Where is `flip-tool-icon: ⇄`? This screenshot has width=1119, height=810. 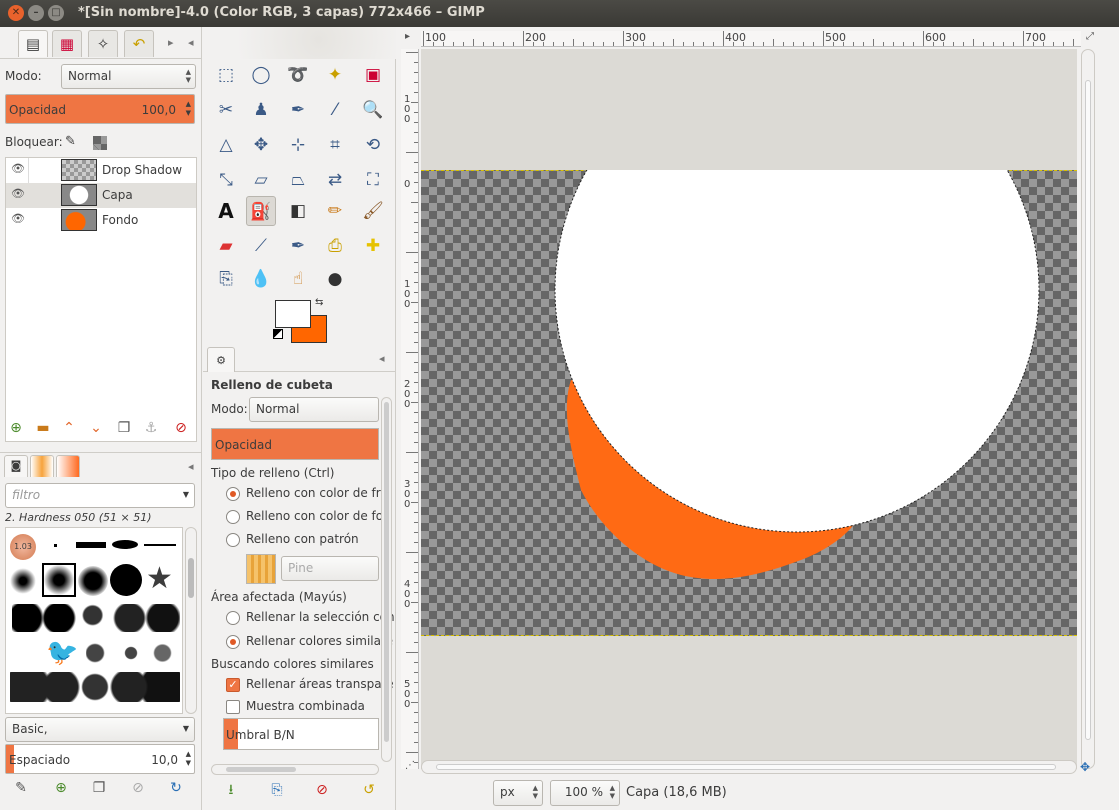 flip-tool-icon: ⇄ is located at coordinates (335, 180).